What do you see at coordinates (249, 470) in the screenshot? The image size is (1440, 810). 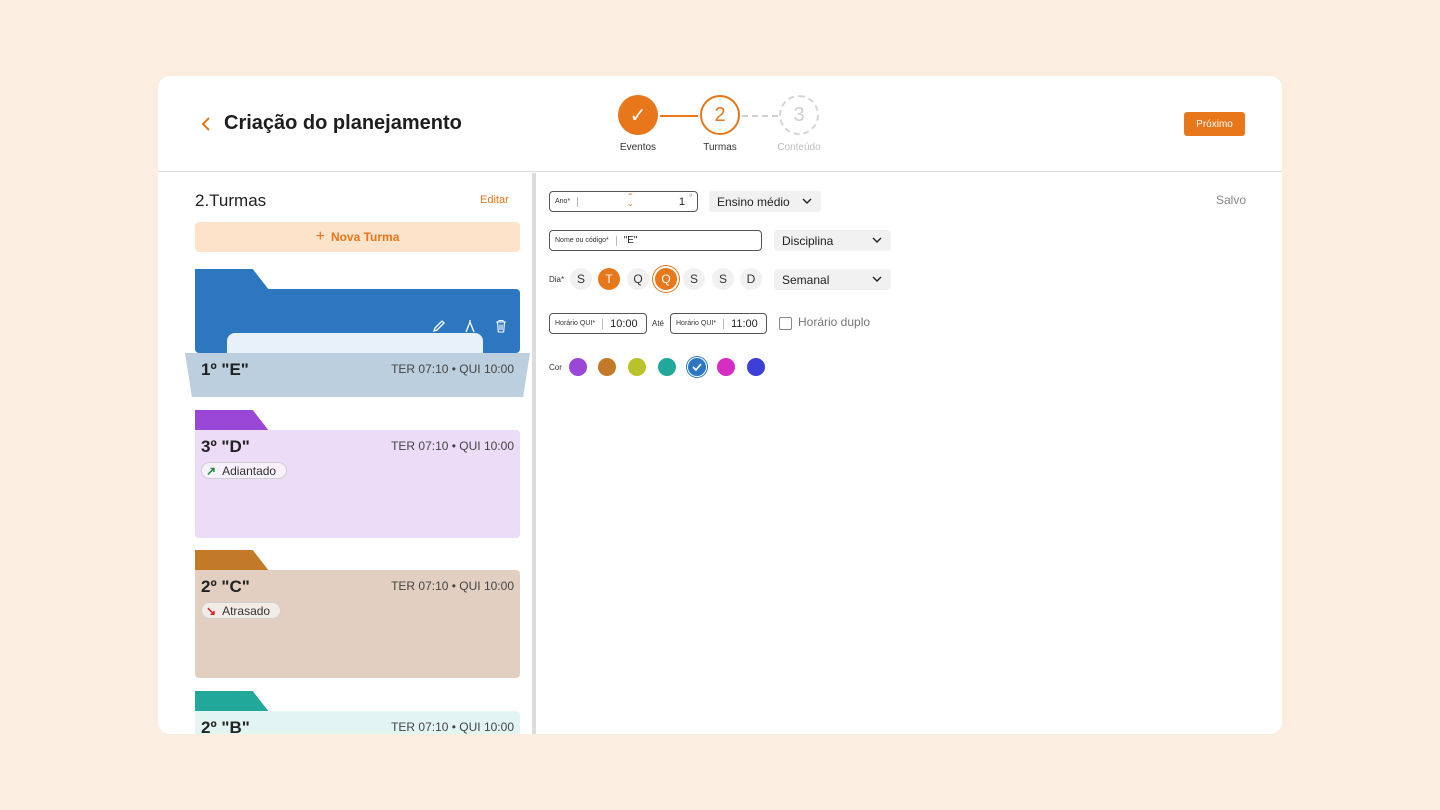 I see `status-label: Adiantado` at bounding box center [249, 470].